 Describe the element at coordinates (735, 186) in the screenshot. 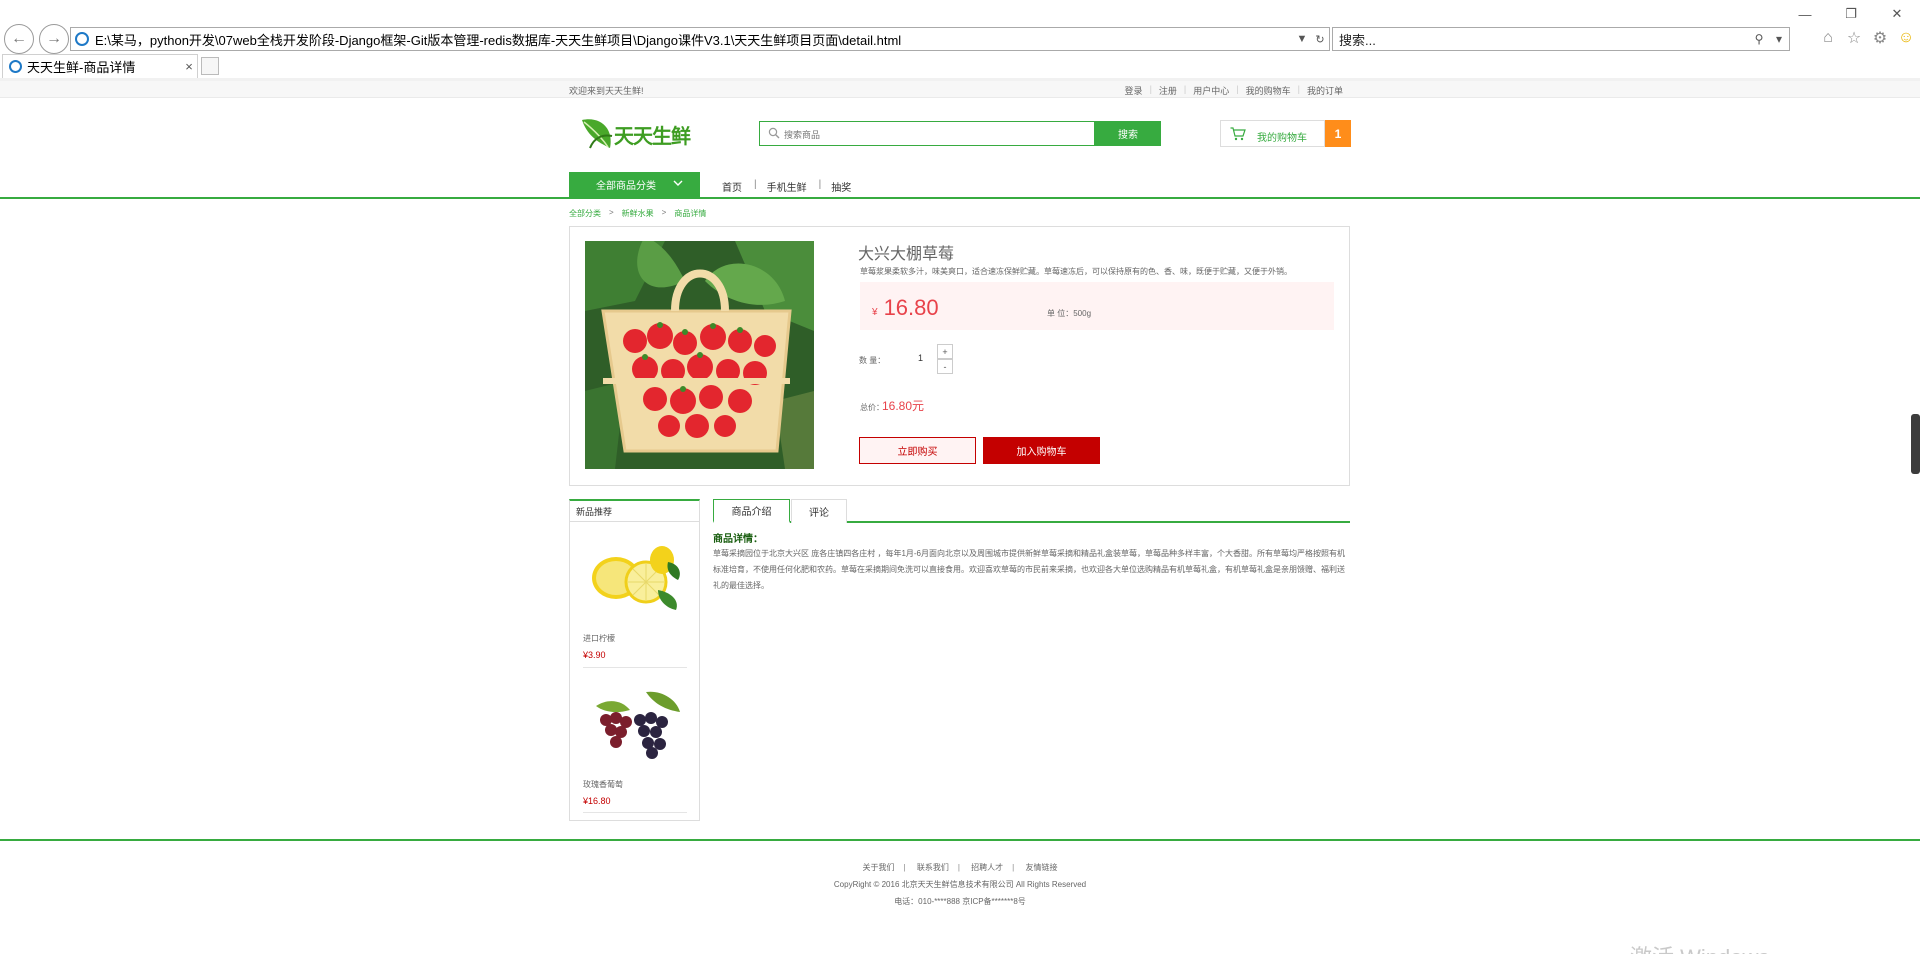

I see `nav-home: 首页` at that location.